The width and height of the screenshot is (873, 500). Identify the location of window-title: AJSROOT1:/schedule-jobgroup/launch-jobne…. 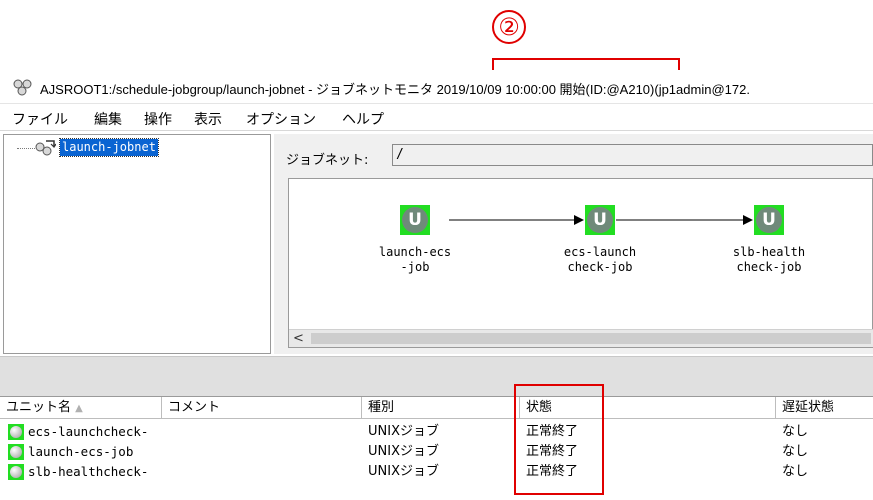
(395, 89).